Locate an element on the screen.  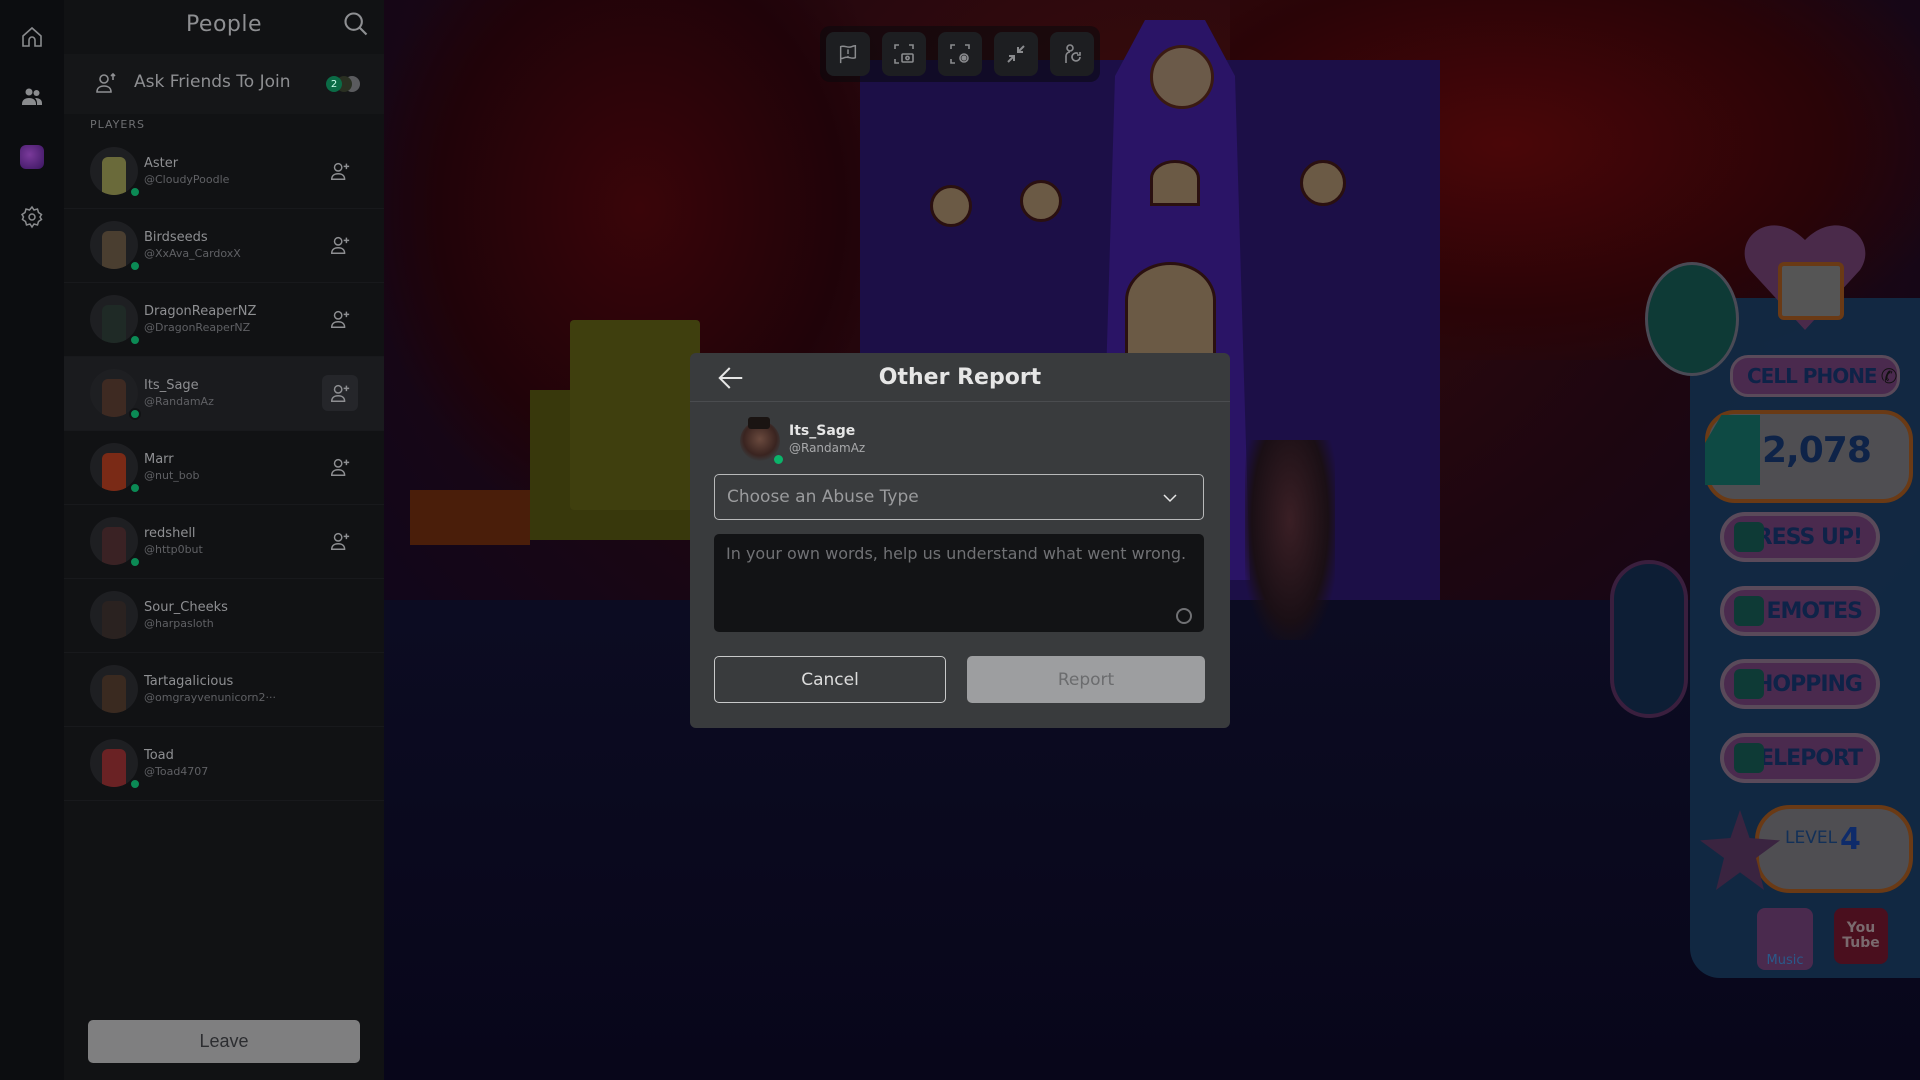
player-row: Aster @CloudyPoodle is located at coordinates (224, 172).